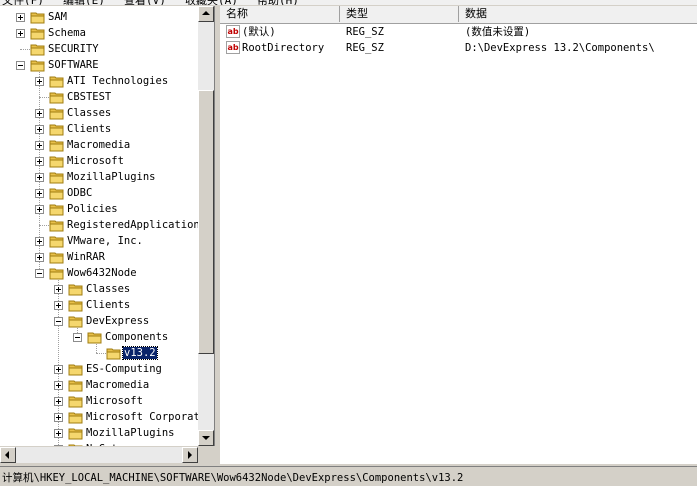  What do you see at coordinates (99, 225) in the screenshot?
I see `tree-node: RegisteredApplications` at bounding box center [99, 225].